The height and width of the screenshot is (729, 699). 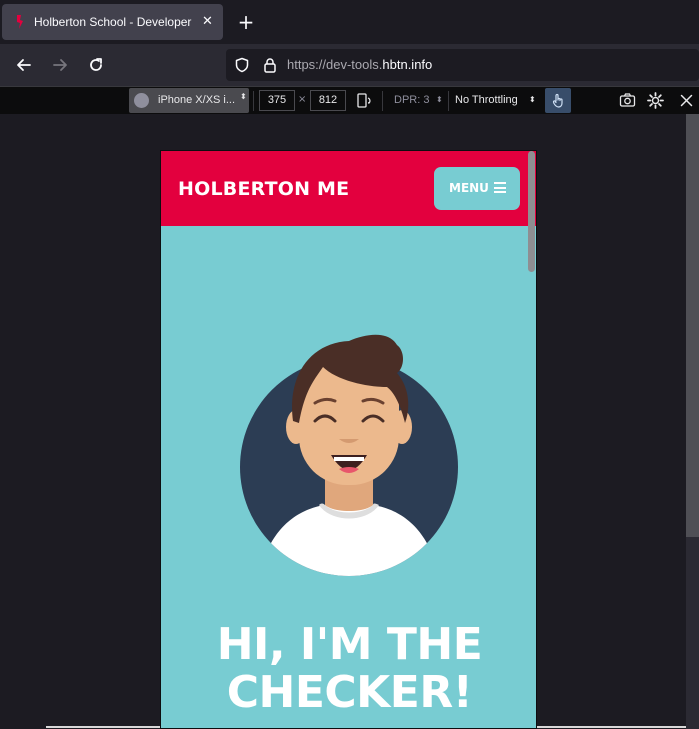 What do you see at coordinates (407, 64) in the screenshot?
I see `url-domain: hbtn.info` at bounding box center [407, 64].